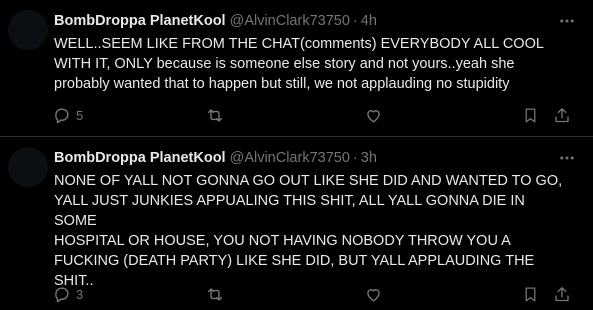  I want to click on tweet-actions: 5, so click(296, 115).